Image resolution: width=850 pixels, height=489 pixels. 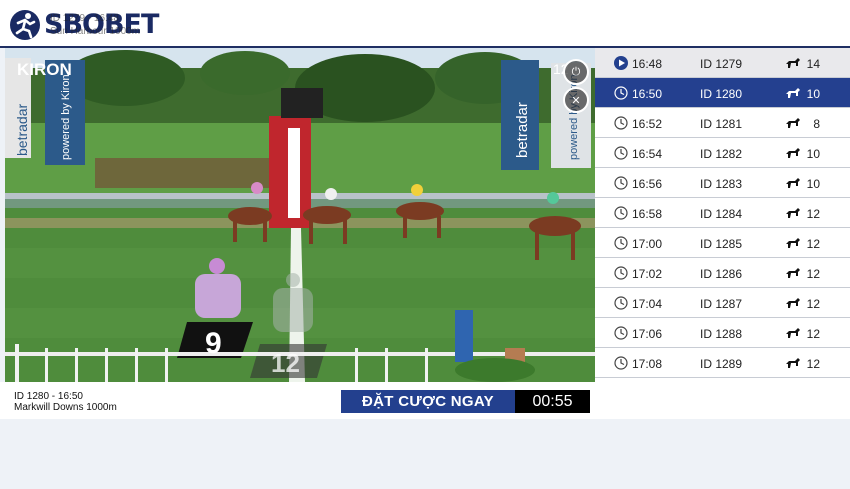 I want to click on betradar-banner-right: betradar, so click(x=522, y=130).